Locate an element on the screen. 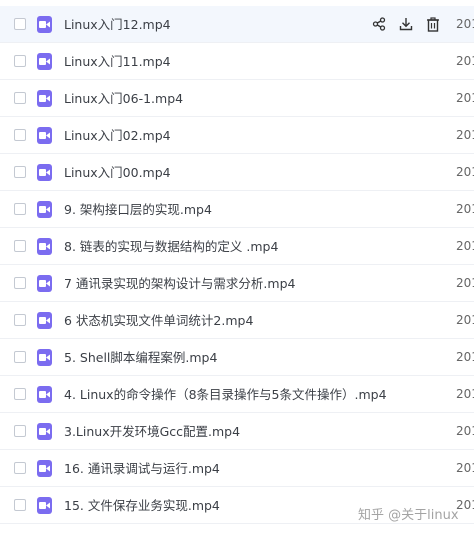 This screenshot has height=534, width=474. download-icon is located at coordinates (406, 24).